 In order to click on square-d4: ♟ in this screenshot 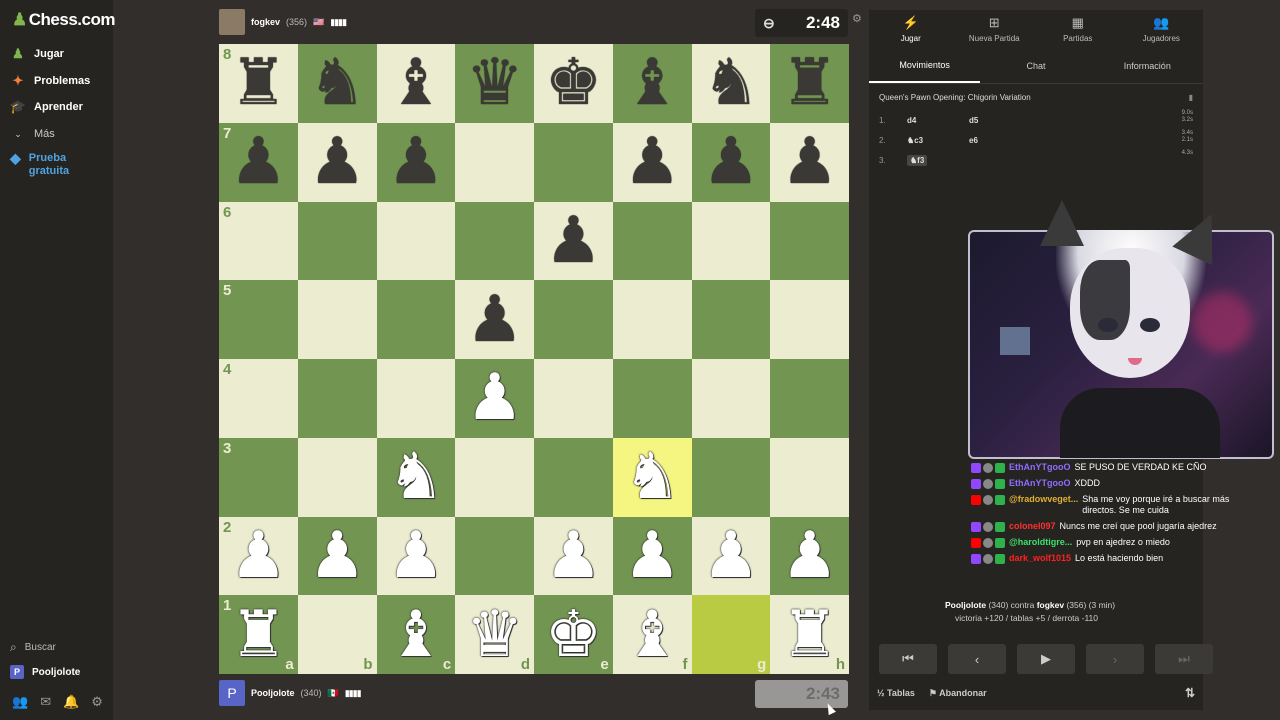, I will do `click(494, 398)`.